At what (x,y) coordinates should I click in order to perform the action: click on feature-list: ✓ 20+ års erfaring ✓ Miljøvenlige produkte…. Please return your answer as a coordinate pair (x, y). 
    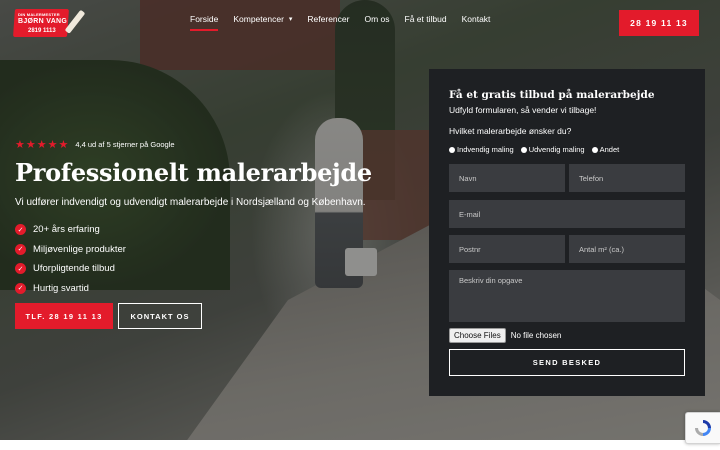
    Looking at the image, I should click on (70, 259).